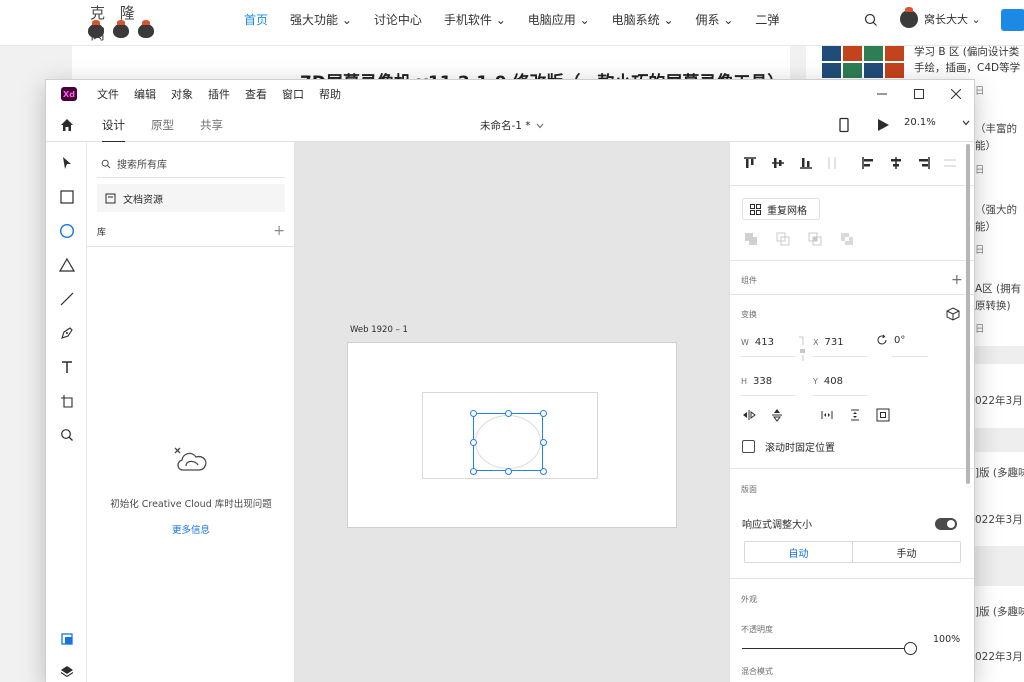 This screenshot has height=682, width=1024. What do you see at coordinates (398, 19) in the screenshot?
I see `nav-discussion: 讨论中心` at bounding box center [398, 19].